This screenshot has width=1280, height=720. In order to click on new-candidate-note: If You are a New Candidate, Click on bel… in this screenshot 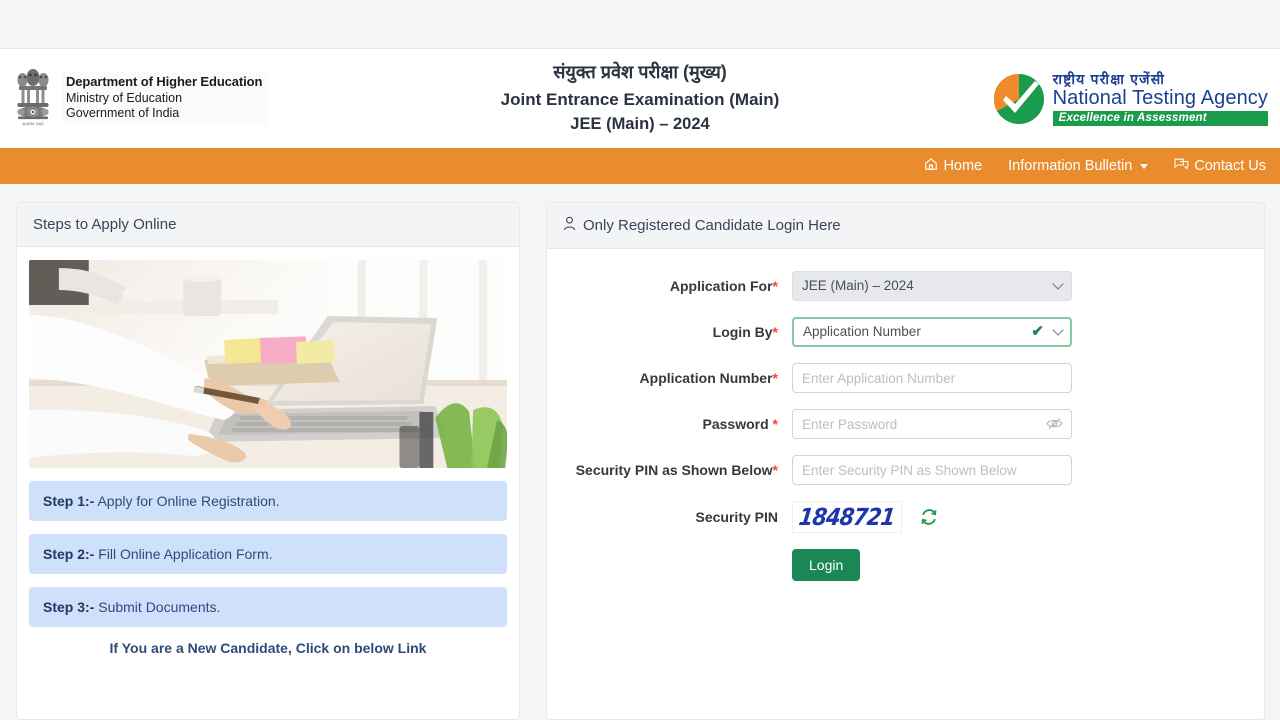, I will do `click(268, 648)`.